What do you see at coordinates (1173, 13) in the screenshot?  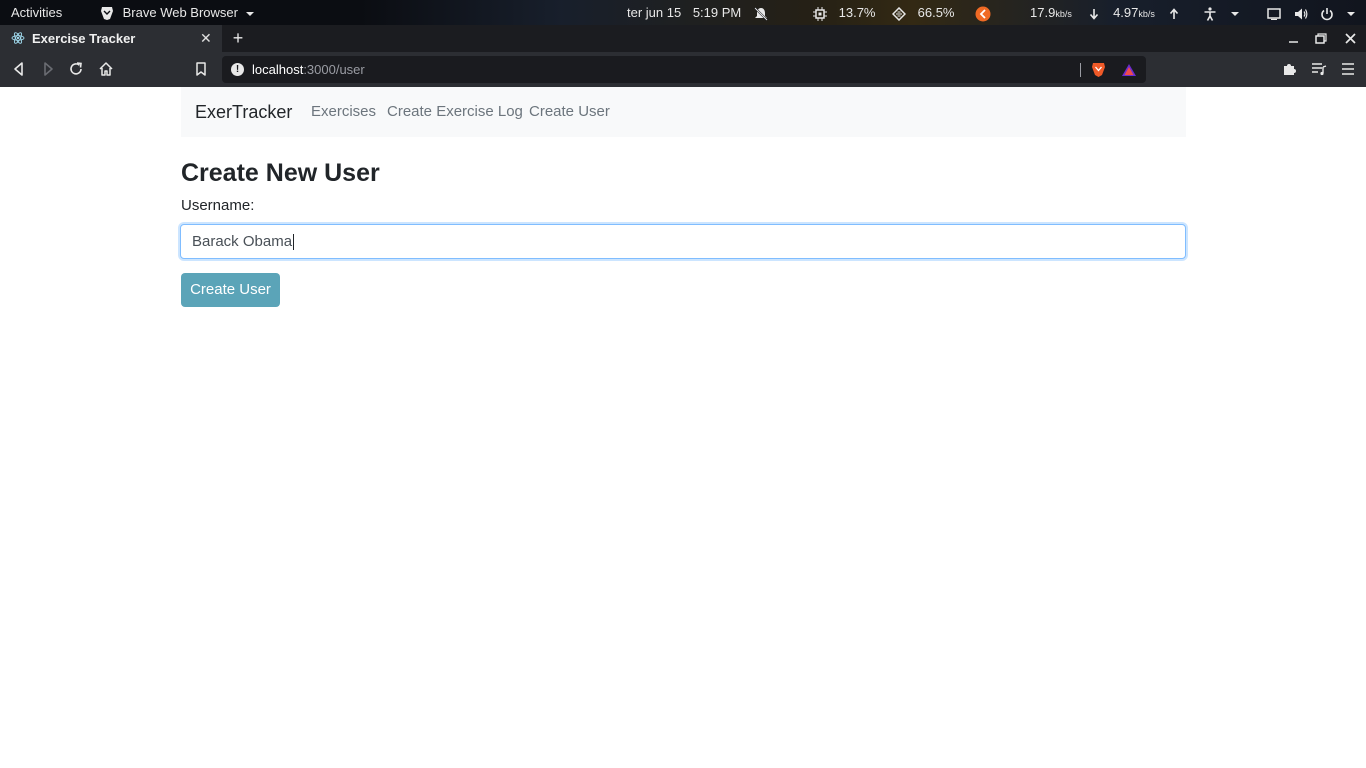 I see `upload-arrow-icon` at bounding box center [1173, 13].